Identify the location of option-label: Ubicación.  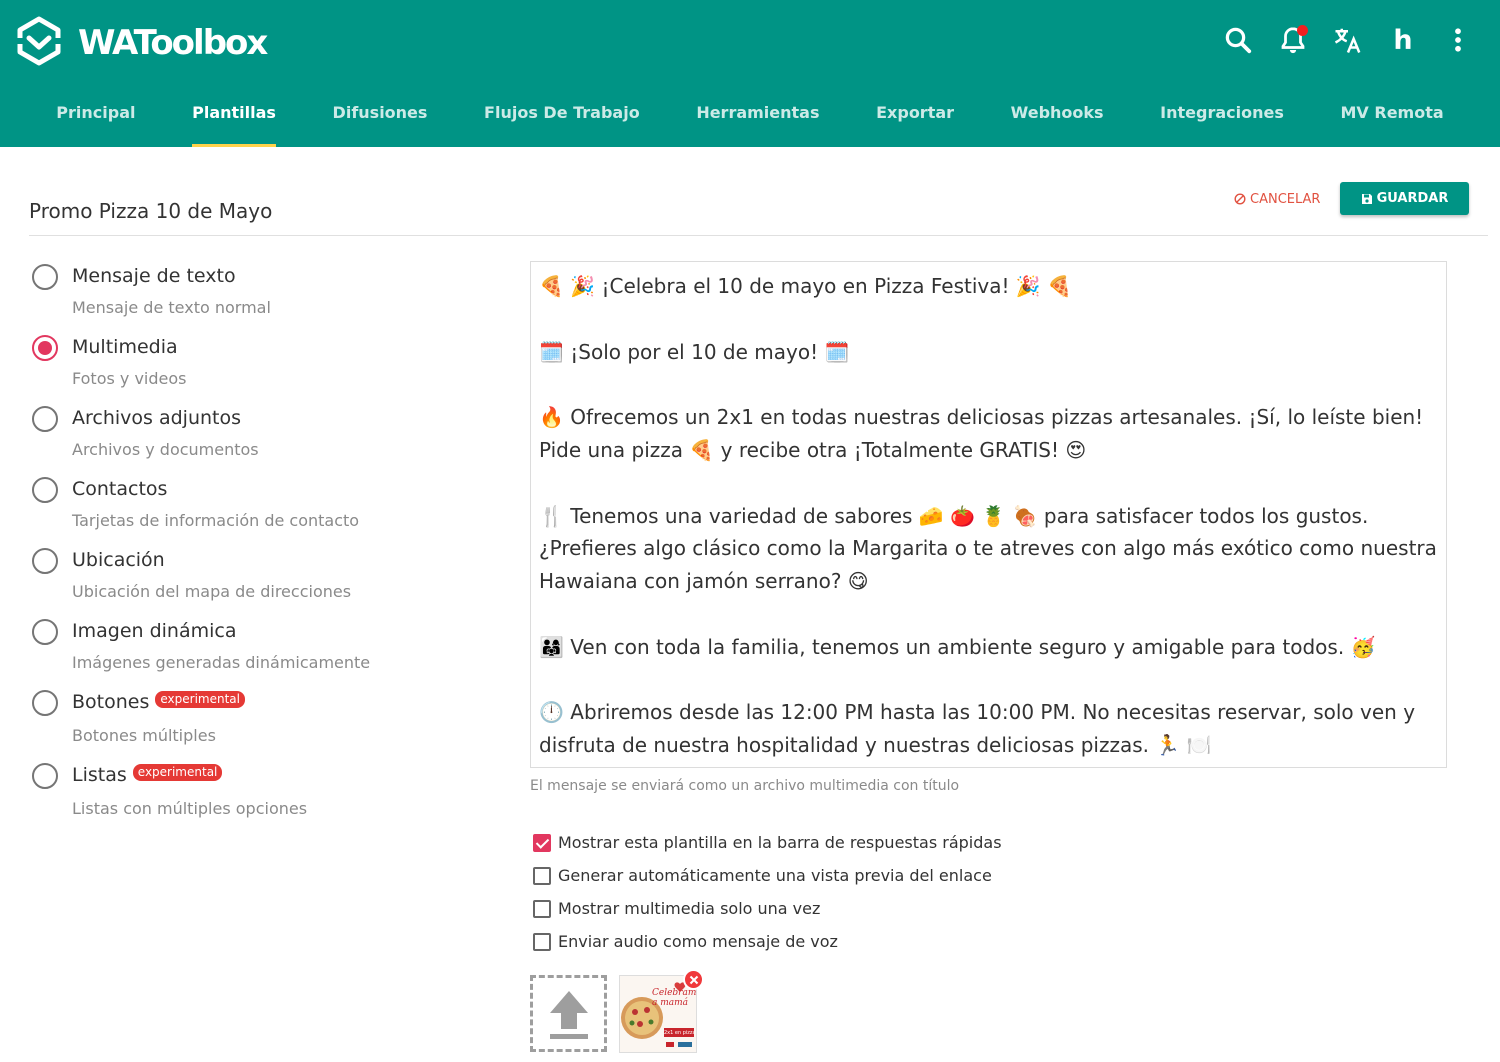
(118, 560).